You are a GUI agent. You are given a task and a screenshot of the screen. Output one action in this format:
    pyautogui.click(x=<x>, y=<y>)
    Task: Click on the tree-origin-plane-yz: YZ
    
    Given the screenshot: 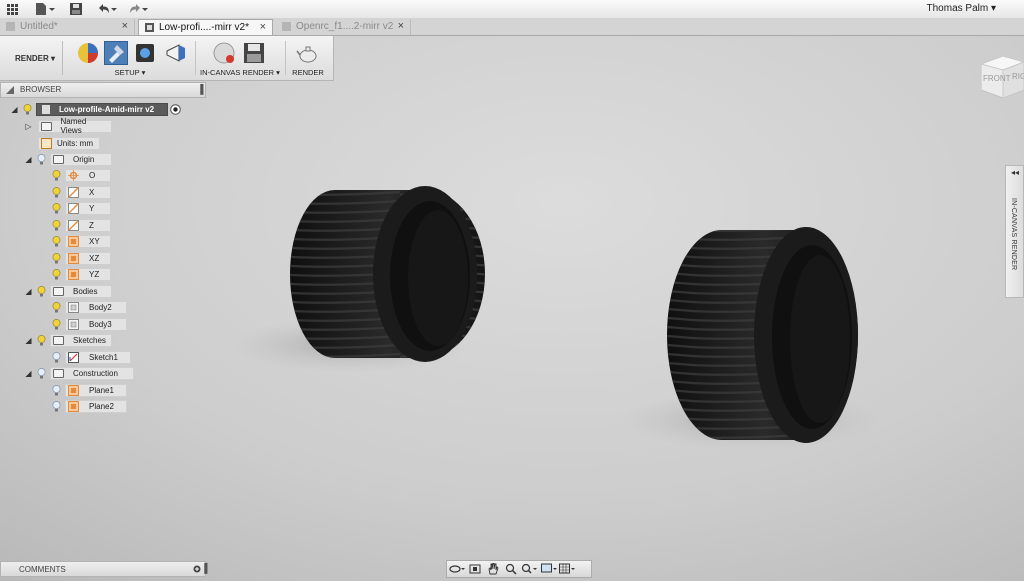 What is the action you would take?
    pyautogui.click(x=81, y=274)
    